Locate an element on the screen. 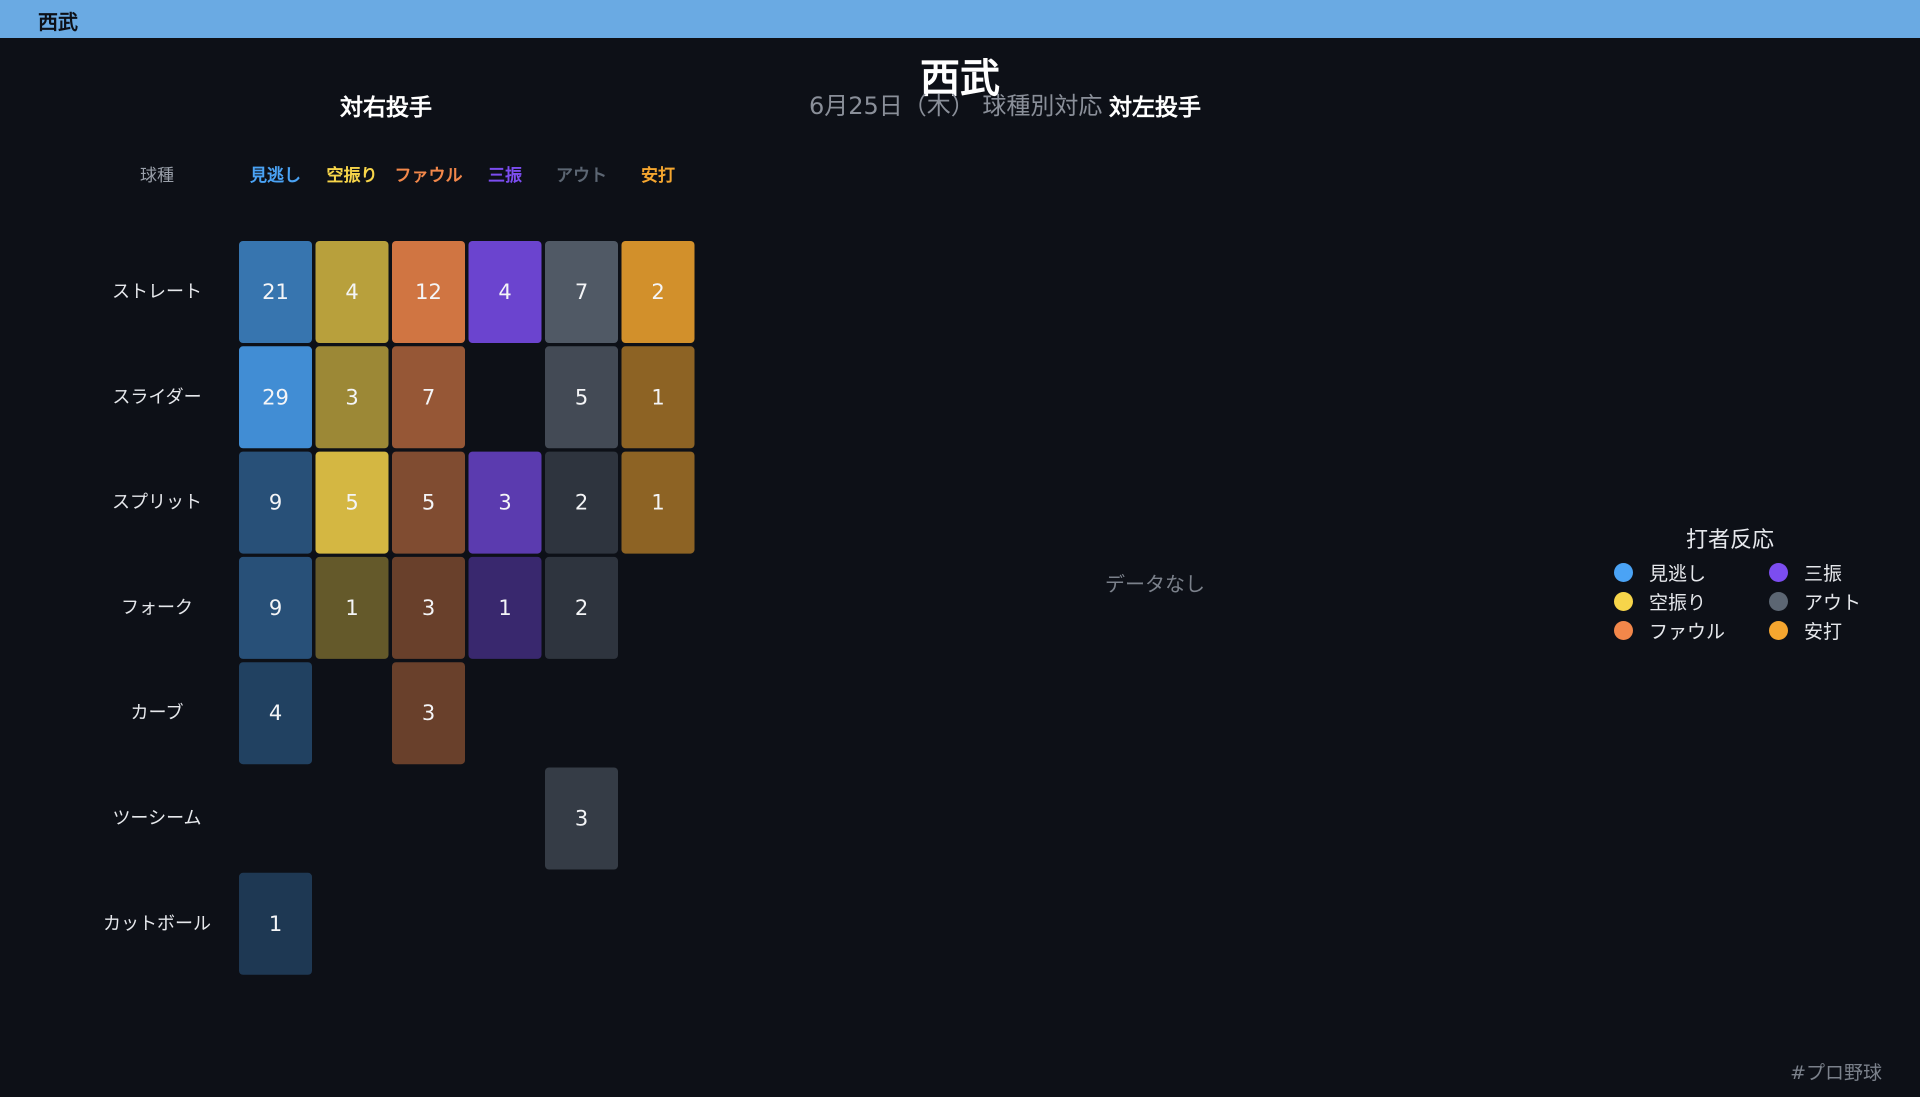  legend-label: アウト is located at coordinates (1833, 602).